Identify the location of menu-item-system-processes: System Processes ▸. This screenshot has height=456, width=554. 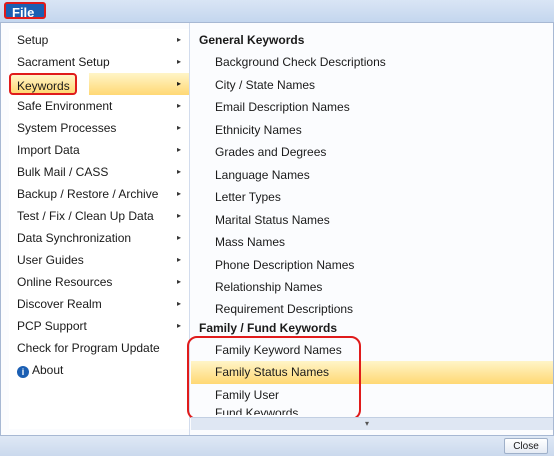
(99, 128).